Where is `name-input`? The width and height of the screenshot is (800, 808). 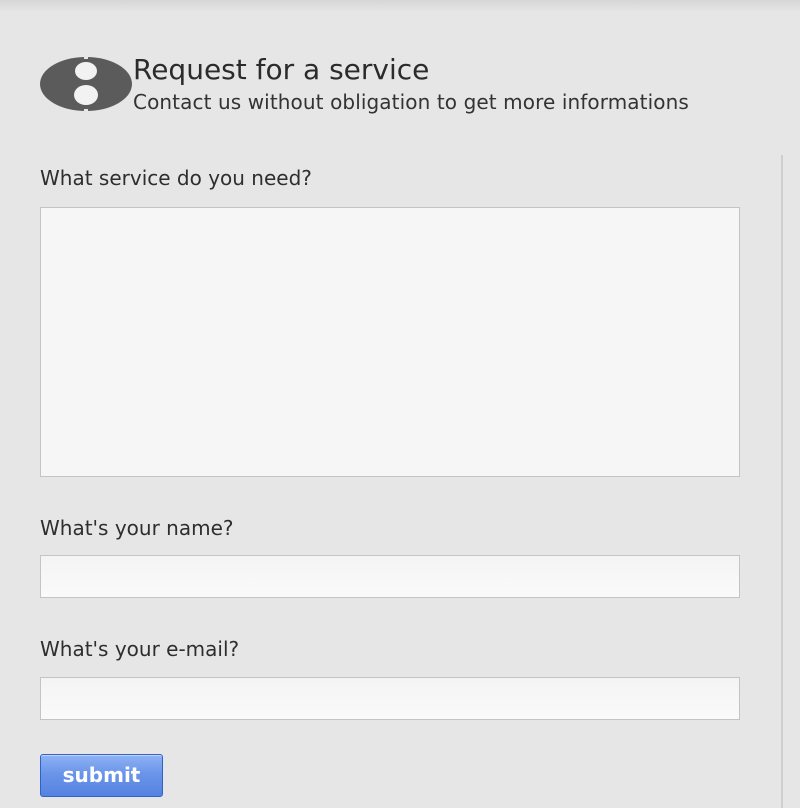 name-input is located at coordinates (390, 576).